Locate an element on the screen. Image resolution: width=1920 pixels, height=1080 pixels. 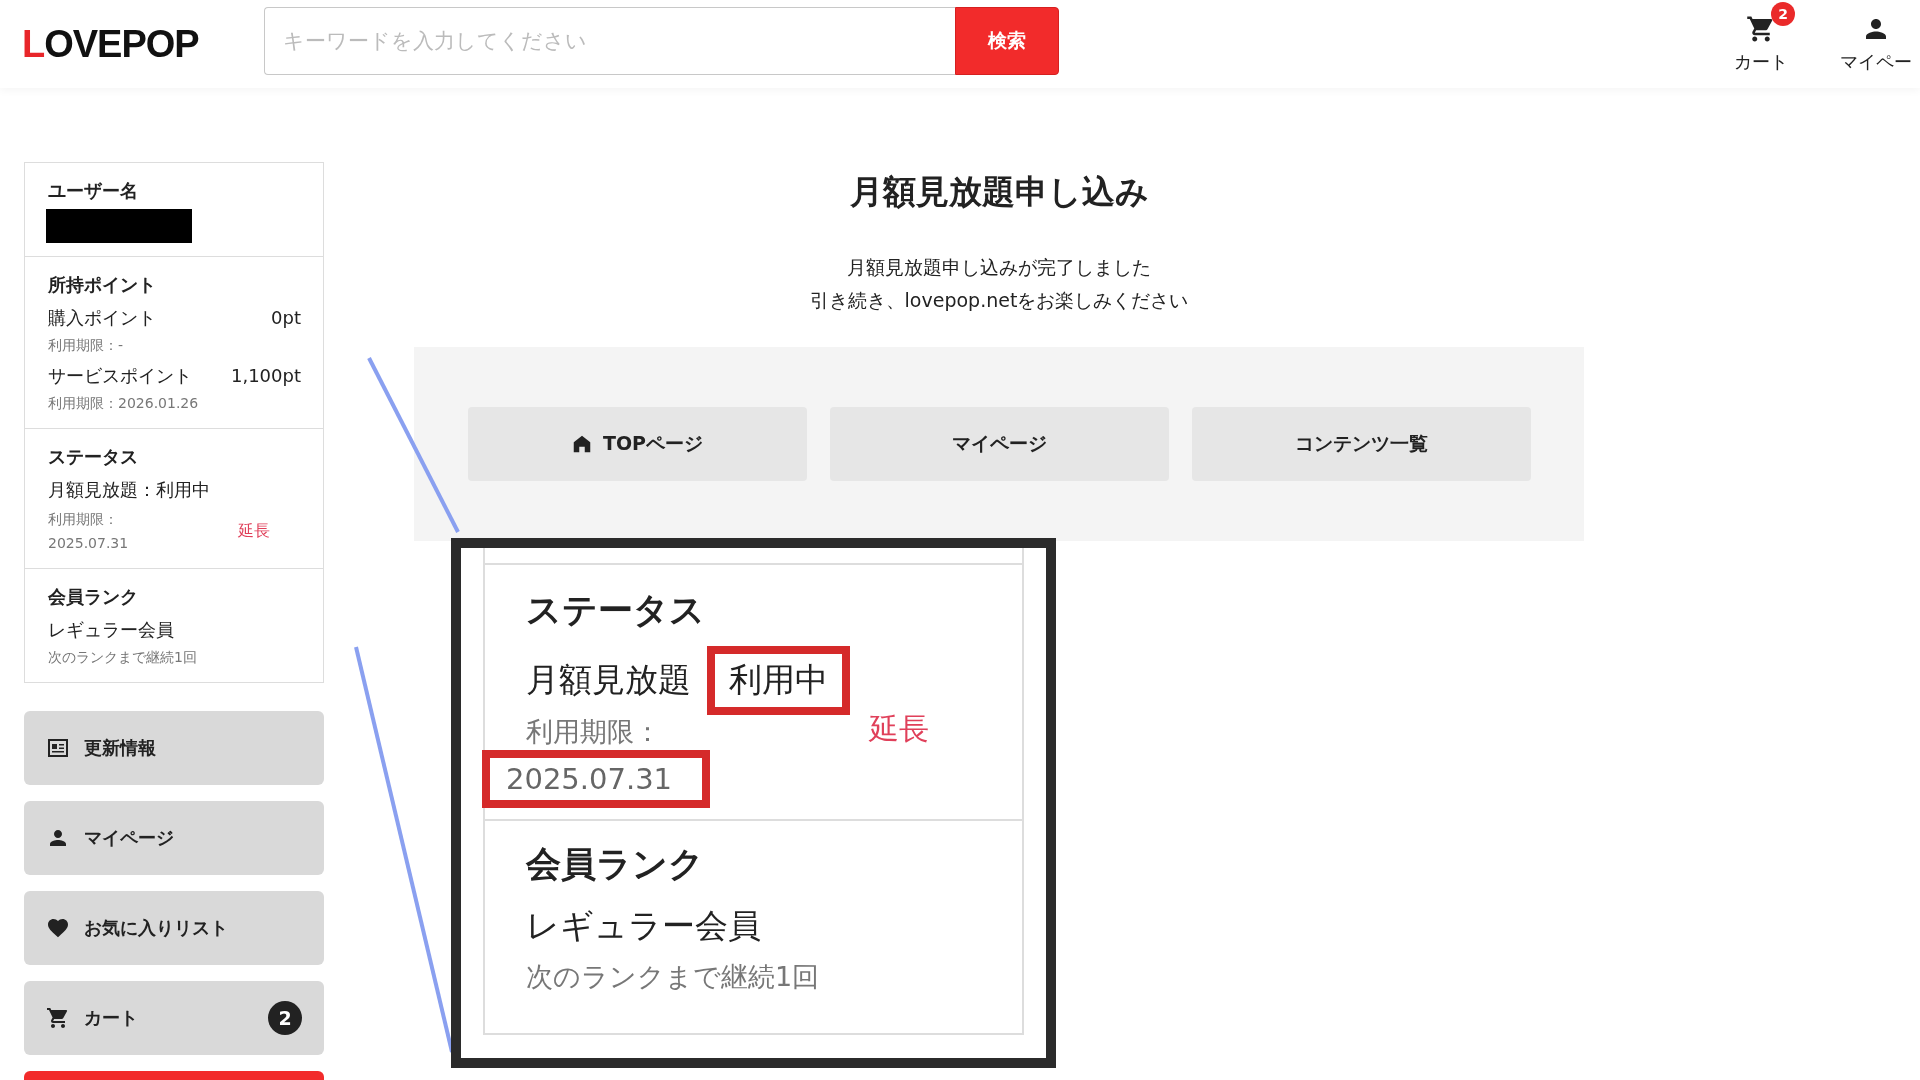
page-title: 月額見放題申し込み is located at coordinates (999, 192).